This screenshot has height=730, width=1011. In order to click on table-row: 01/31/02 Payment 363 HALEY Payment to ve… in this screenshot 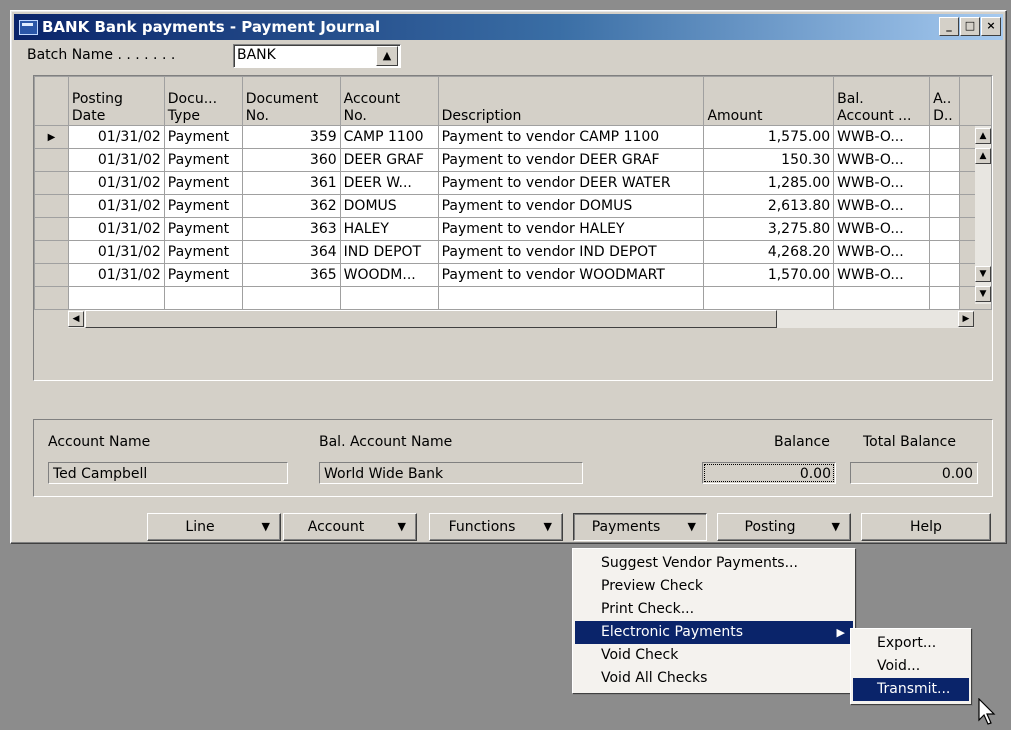, I will do `click(513, 229)`.